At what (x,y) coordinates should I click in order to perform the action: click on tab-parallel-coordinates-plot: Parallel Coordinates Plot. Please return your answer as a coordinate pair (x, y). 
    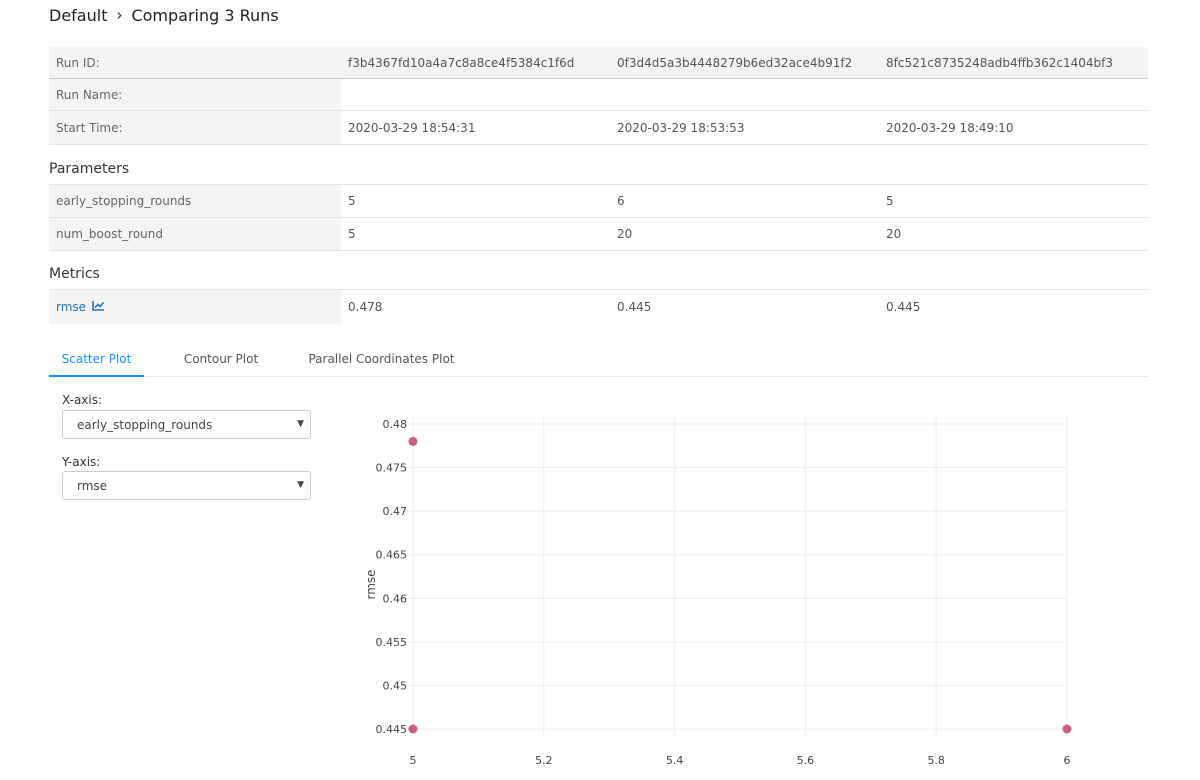
    Looking at the image, I should click on (381, 359).